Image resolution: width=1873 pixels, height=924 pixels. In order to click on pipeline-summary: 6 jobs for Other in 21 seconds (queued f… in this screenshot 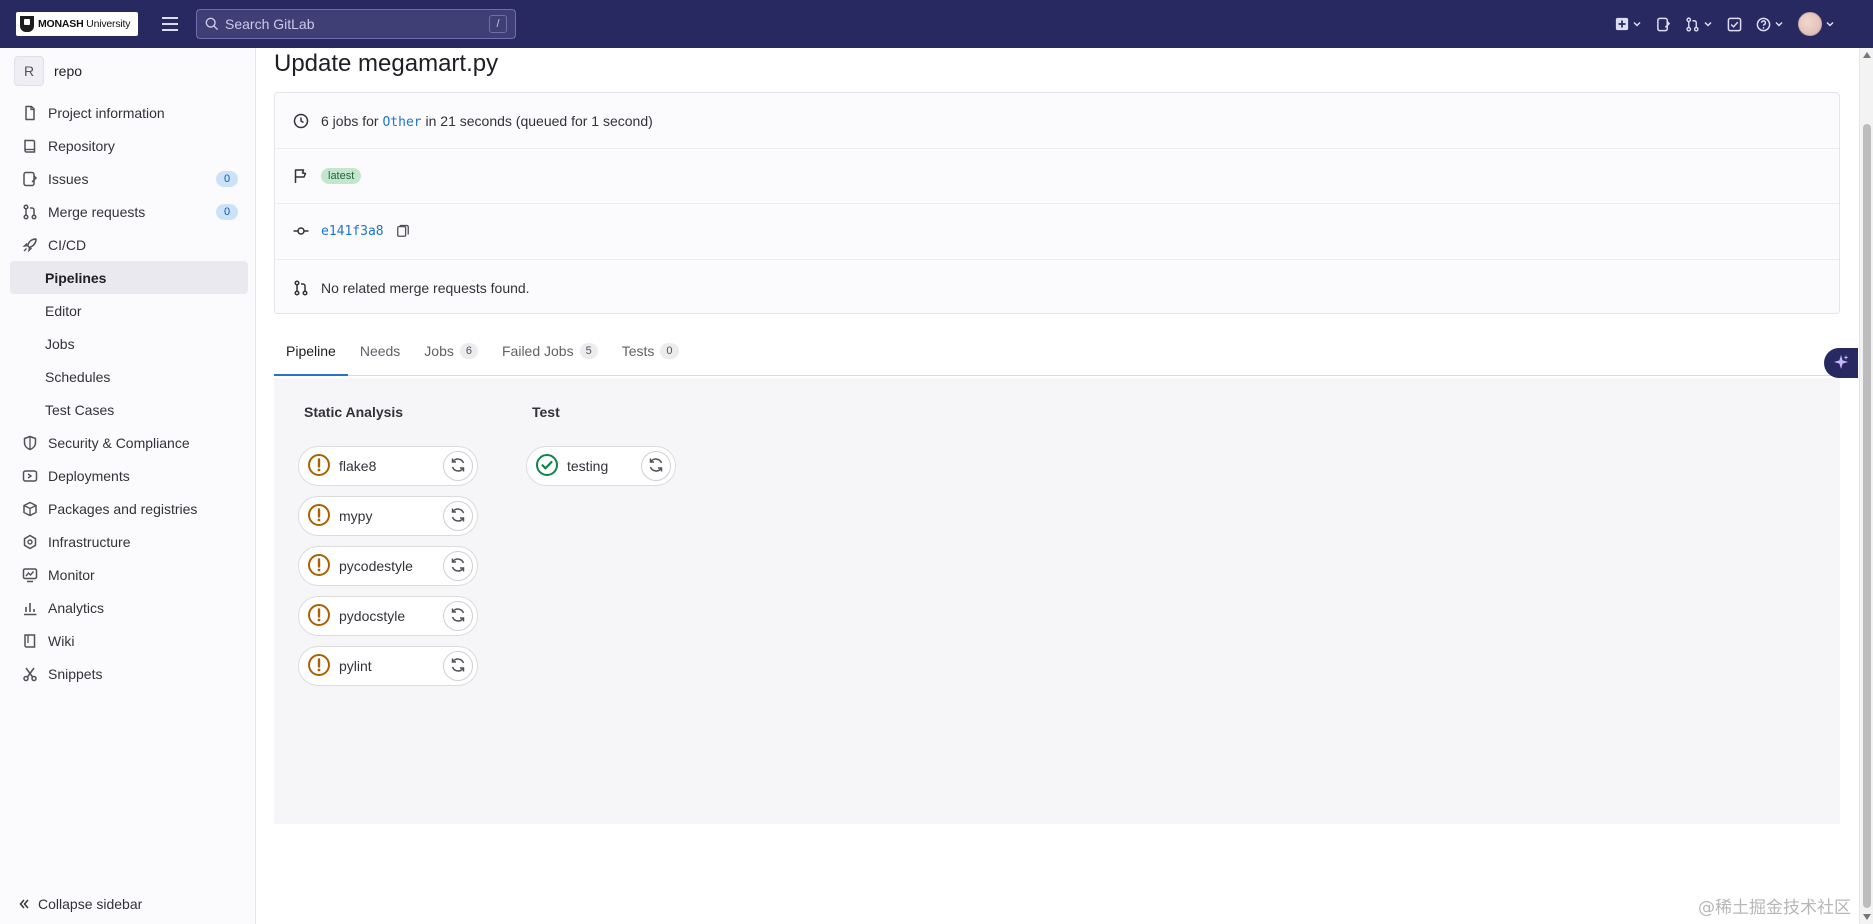, I will do `click(487, 121)`.